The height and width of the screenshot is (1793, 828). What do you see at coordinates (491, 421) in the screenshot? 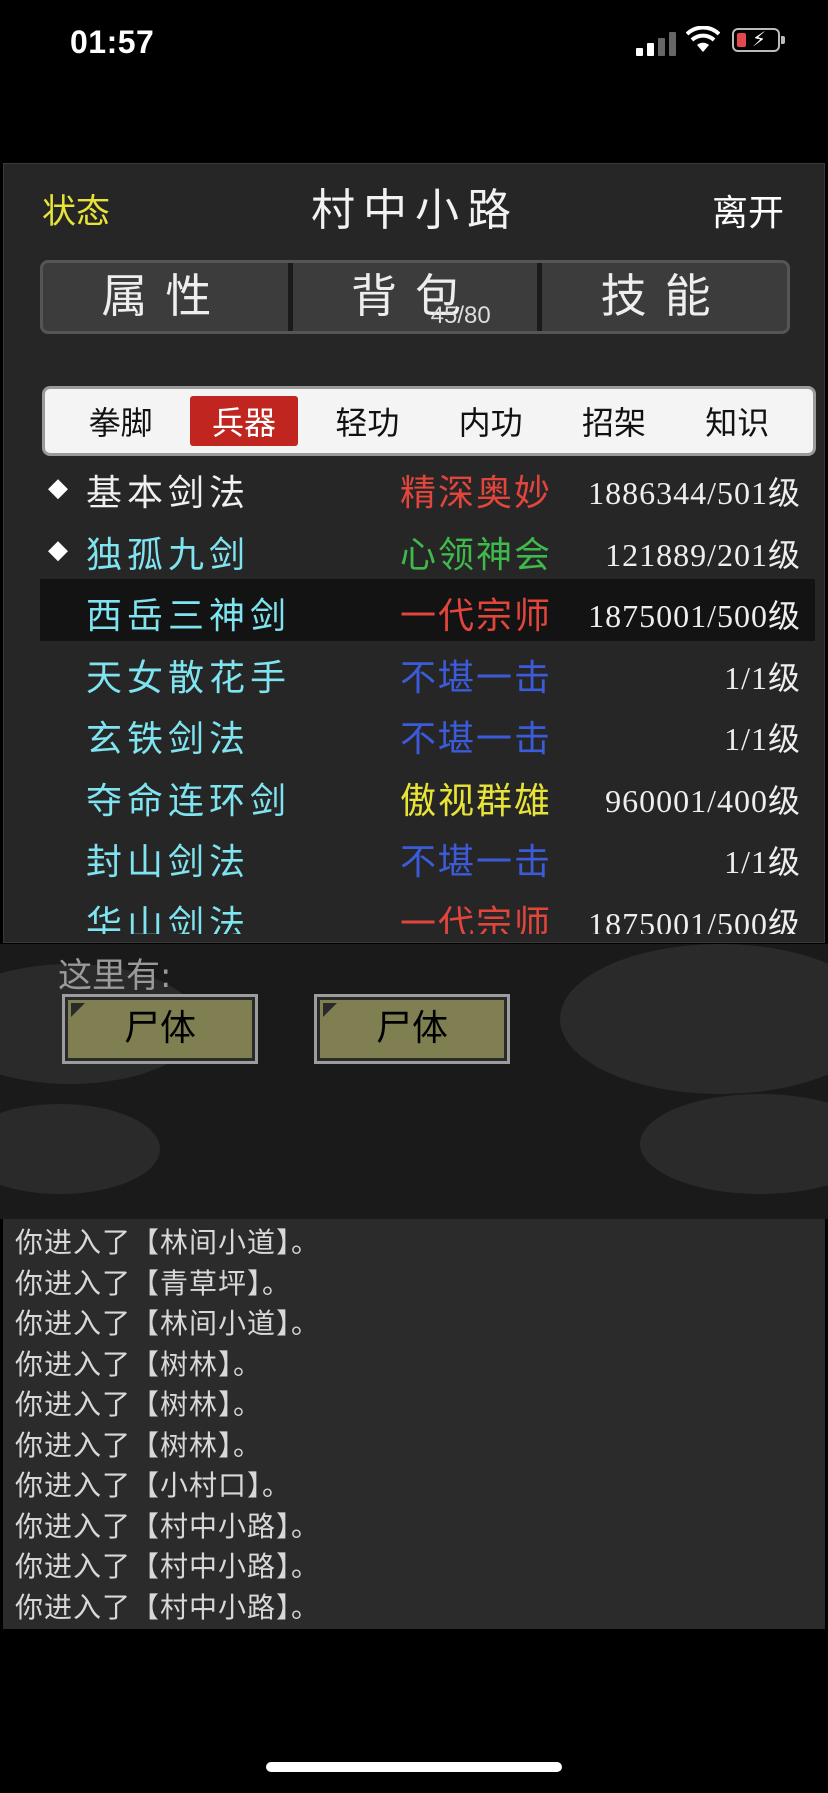
I see `subtab-internal: 内功` at bounding box center [491, 421].